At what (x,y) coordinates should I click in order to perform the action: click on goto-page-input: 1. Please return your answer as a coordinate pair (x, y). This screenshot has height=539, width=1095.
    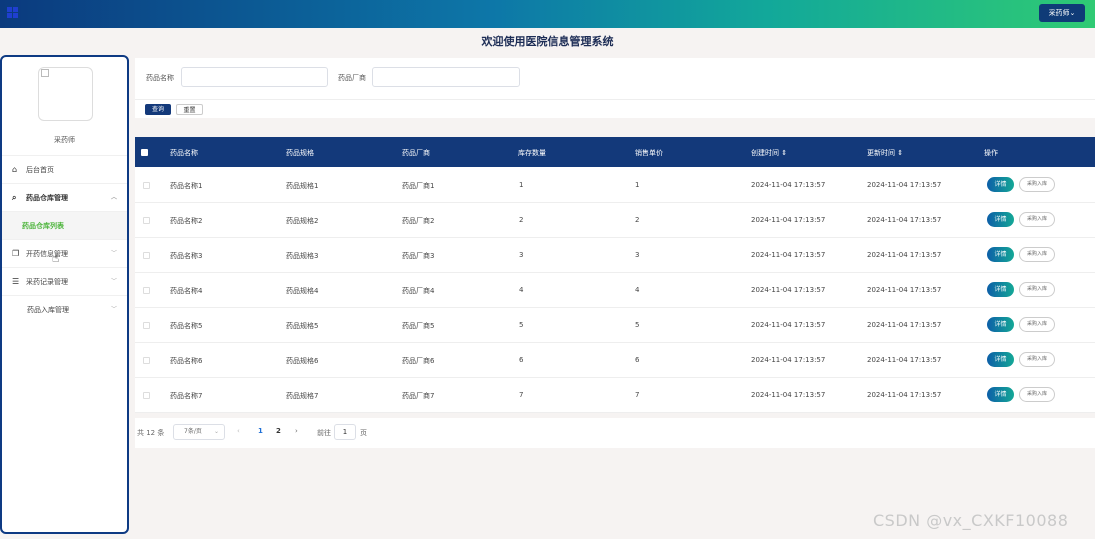
    Looking at the image, I should click on (345, 432).